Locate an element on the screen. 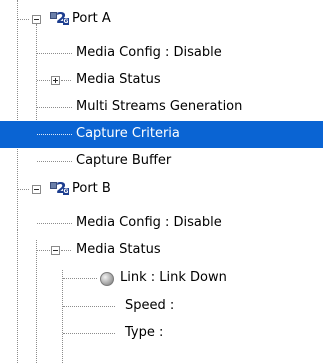 The height and width of the screenshot is (363, 323). tree-node-label: Capture Buffer is located at coordinates (124, 160).